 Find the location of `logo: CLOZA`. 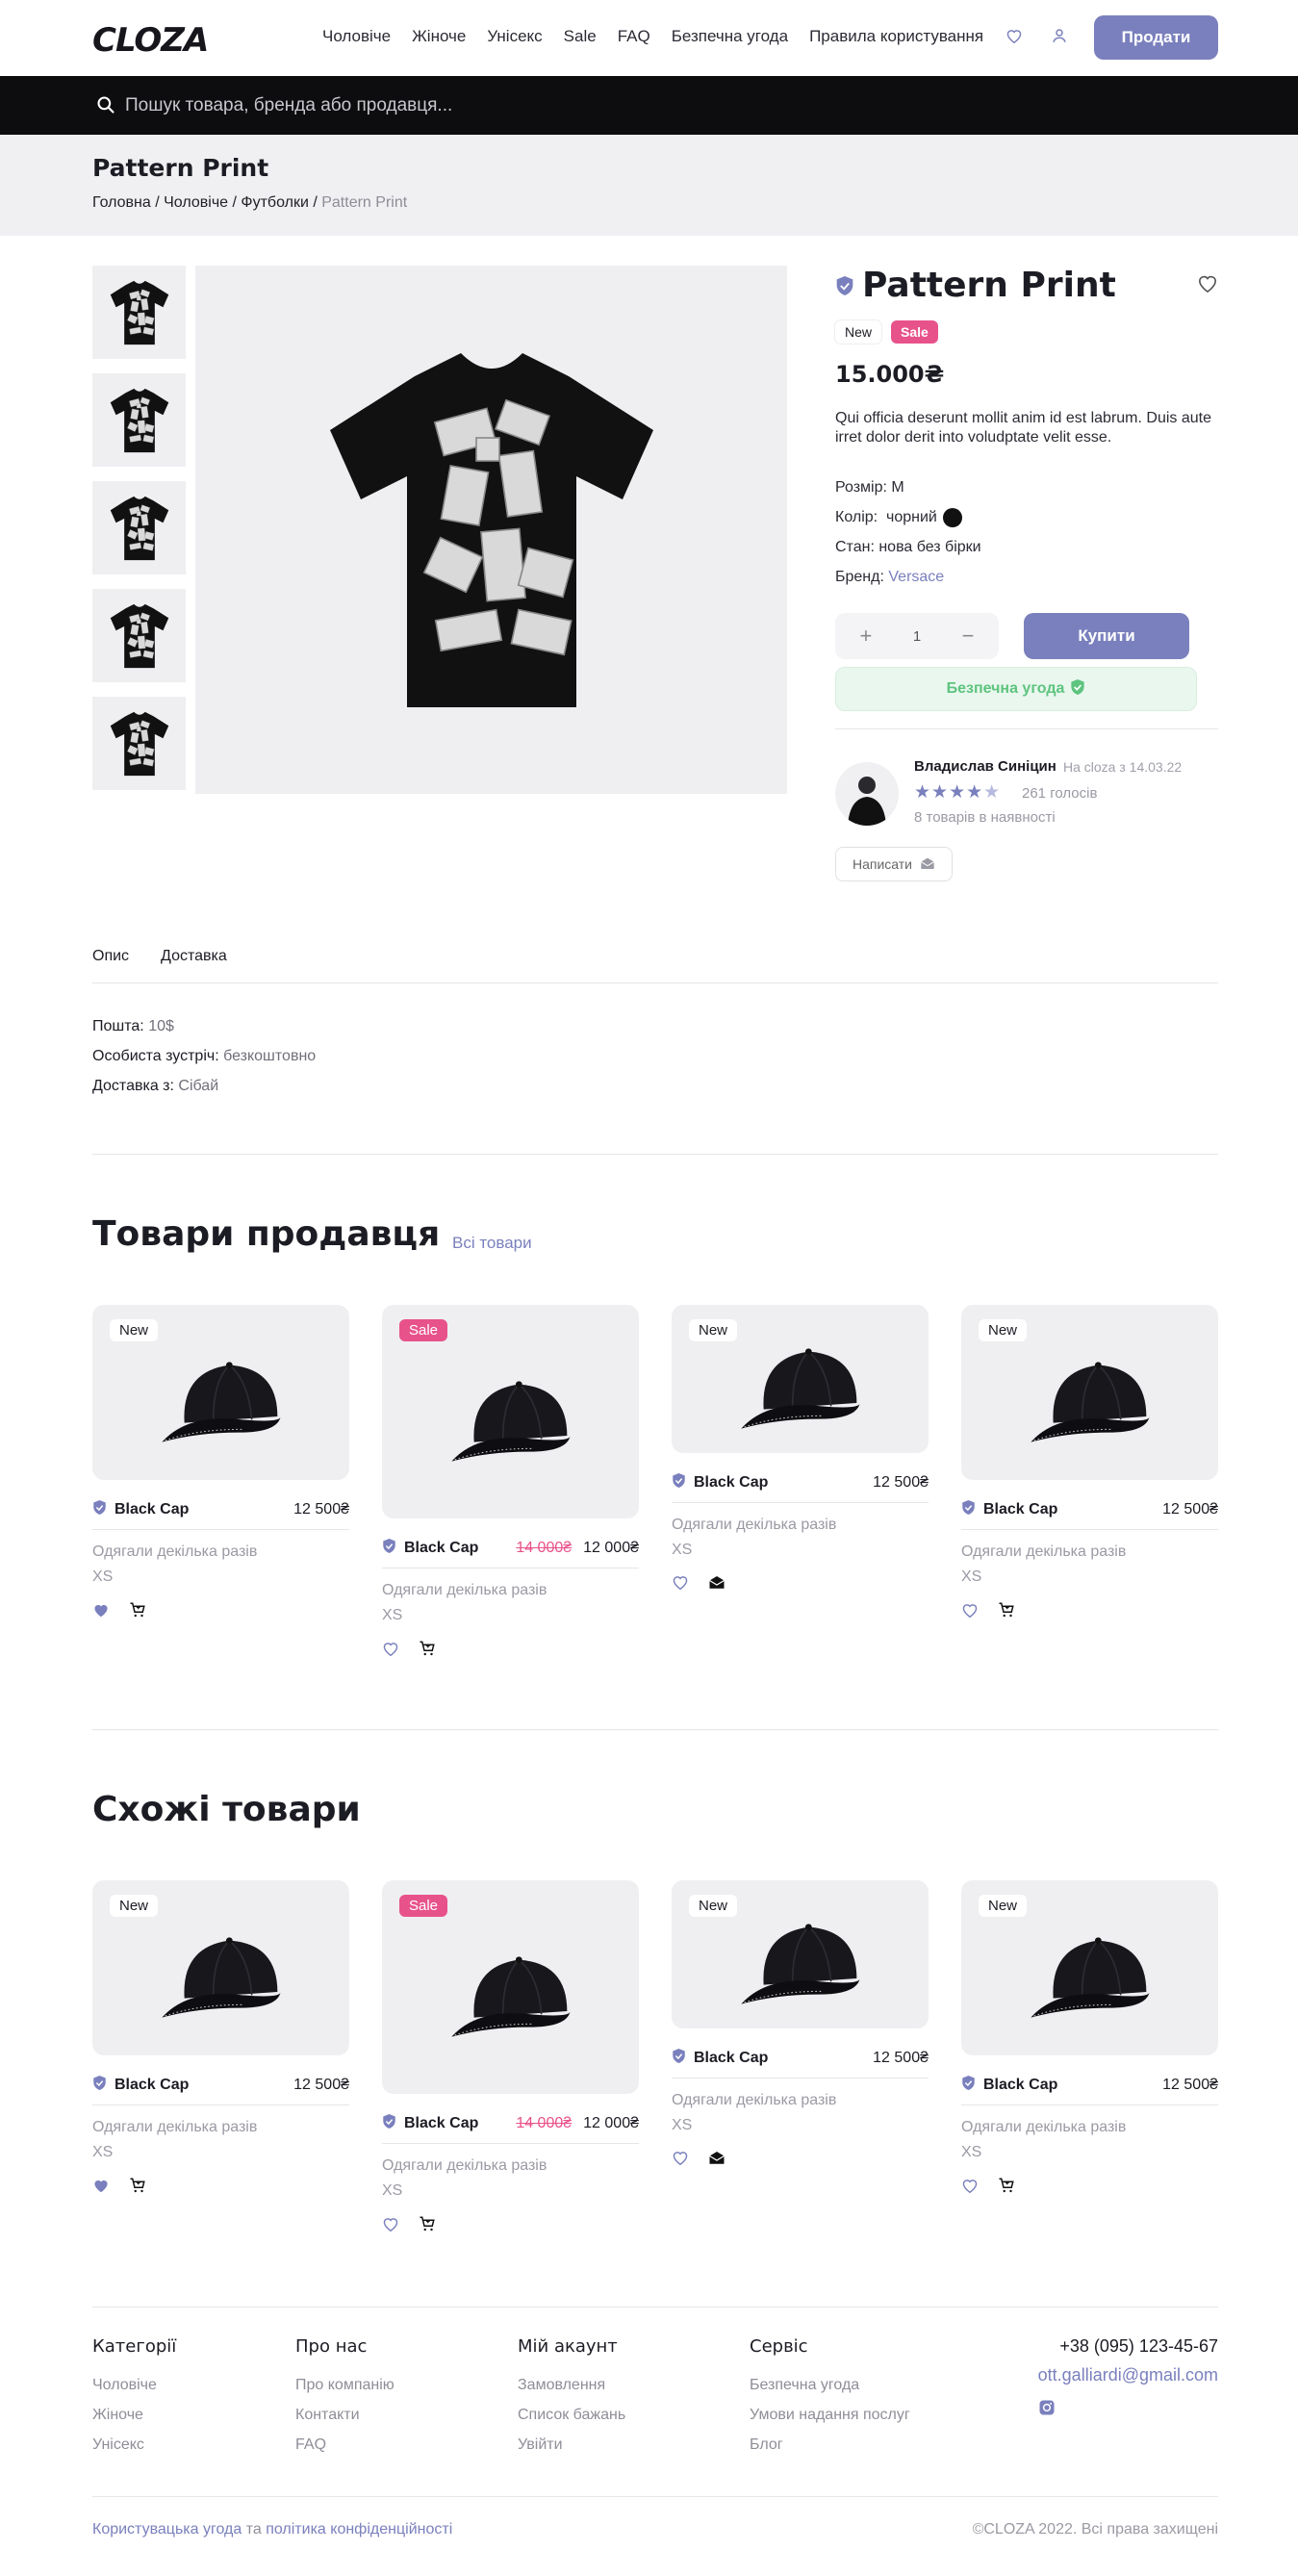

logo: CLOZA is located at coordinates (151, 40).